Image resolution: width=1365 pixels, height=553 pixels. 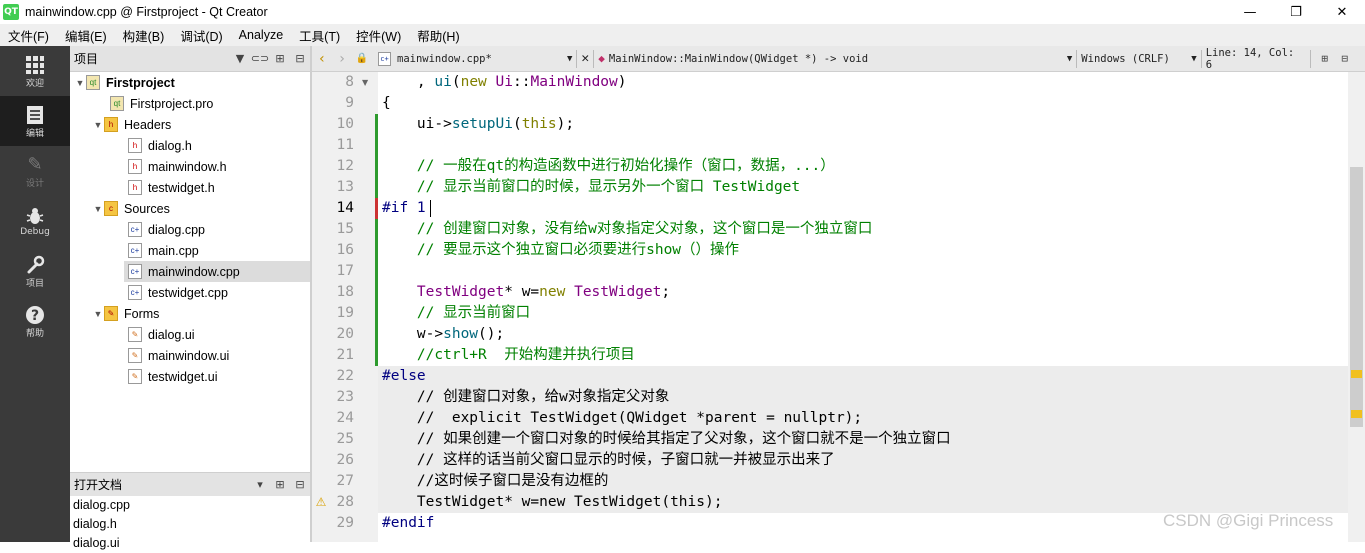 What do you see at coordinates (35, 221) in the screenshot?
I see `mode-debug: Debug` at bounding box center [35, 221].